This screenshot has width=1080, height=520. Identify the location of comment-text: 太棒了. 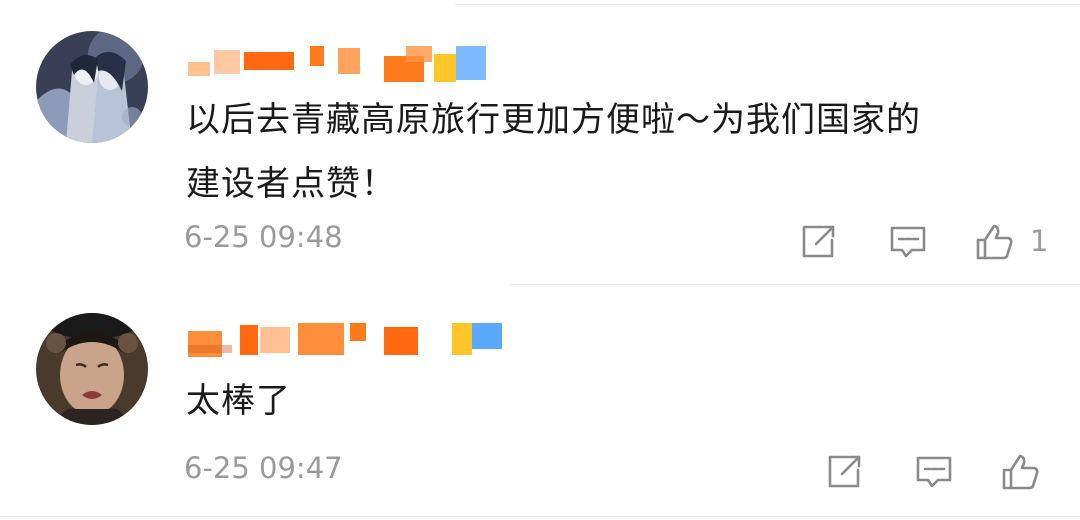
(238, 401).